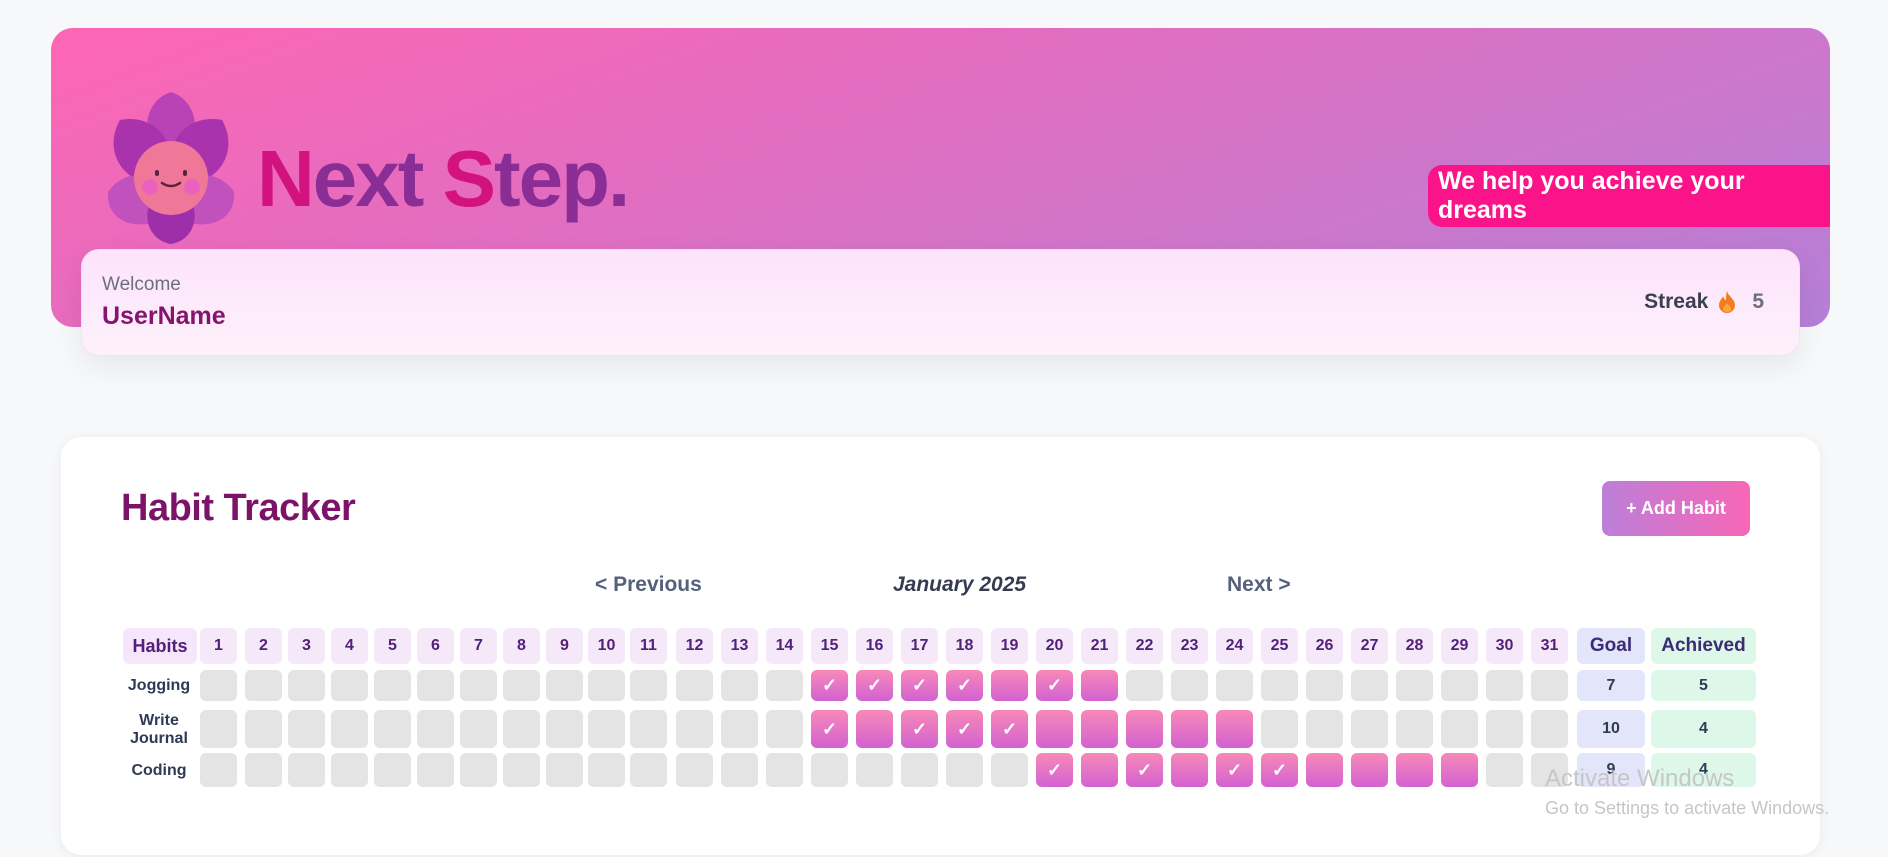 The height and width of the screenshot is (857, 1888). What do you see at coordinates (964, 646) in the screenshot?
I see `day-header-18: 18` at bounding box center [964, 646].